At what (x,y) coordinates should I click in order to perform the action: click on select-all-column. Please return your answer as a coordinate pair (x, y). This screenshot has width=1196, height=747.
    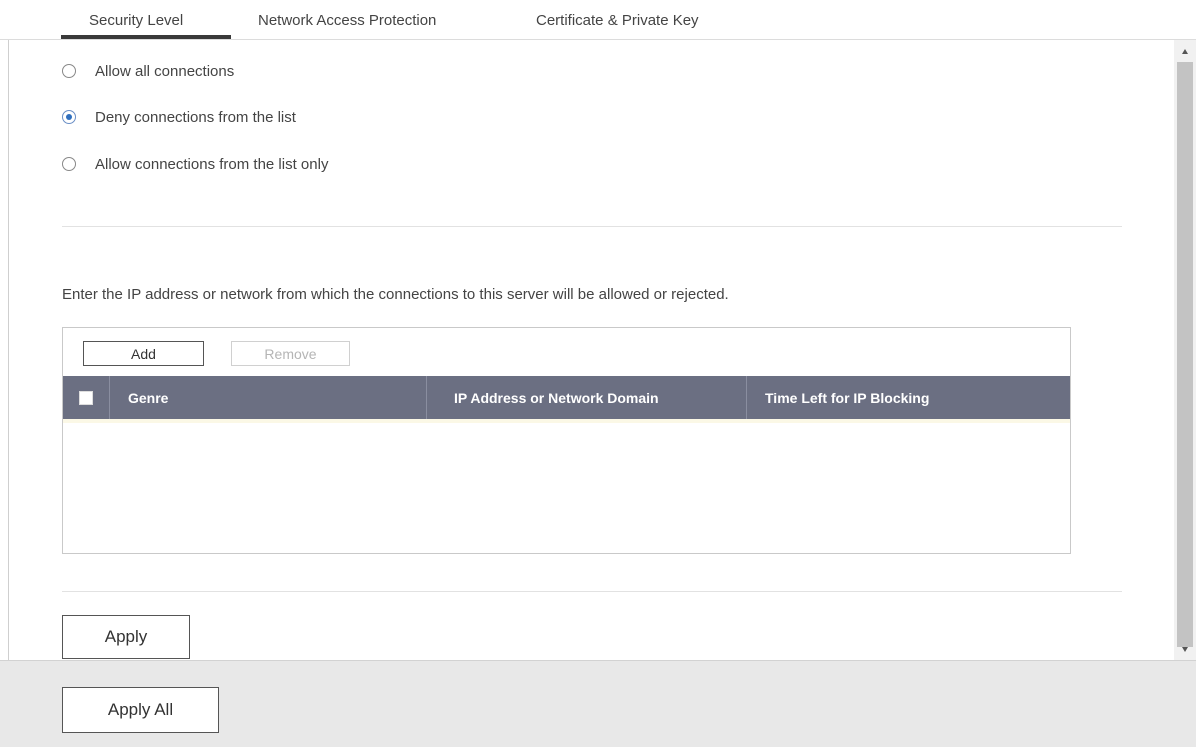
    Looking at the image, I should click on (86, 397).